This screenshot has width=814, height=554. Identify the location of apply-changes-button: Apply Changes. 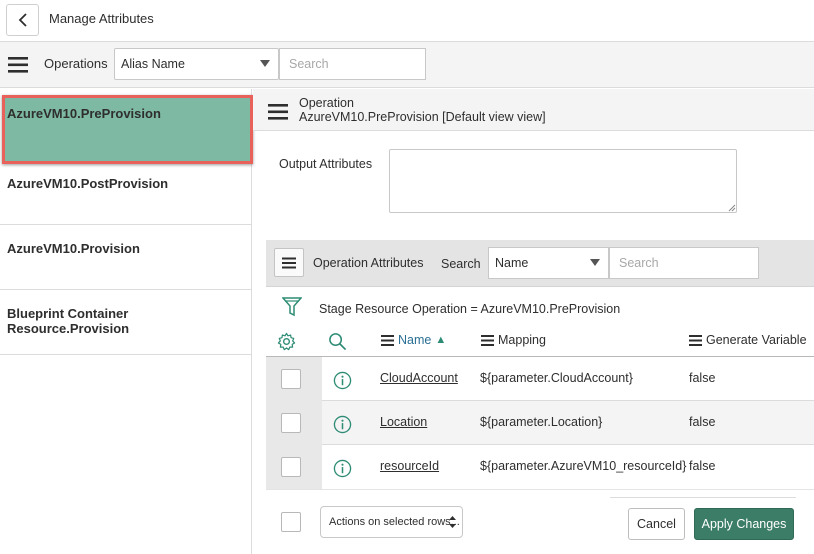
(744, 524).